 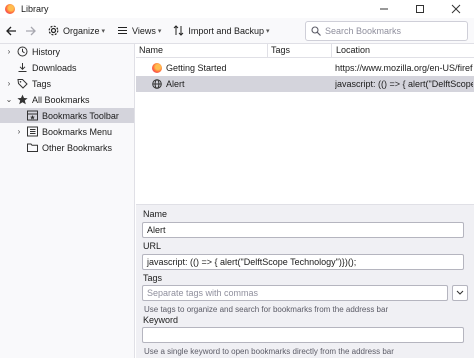 I want to click on bookmarks-toolbar-icon, so click(x=32, y=115).